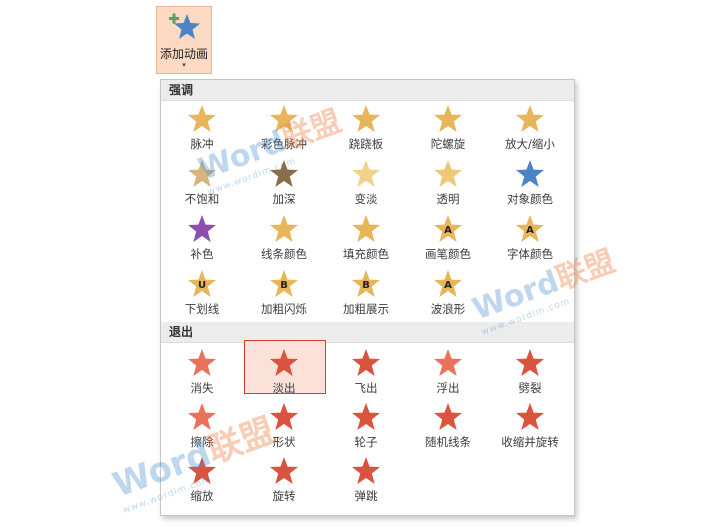 The height and width of the screenshot is (529, 710). What do you see at coordinates (448, 254) in the screenshot?
I see `animation-effect-label: 画笔颜色` at bounding box center [448, 254].